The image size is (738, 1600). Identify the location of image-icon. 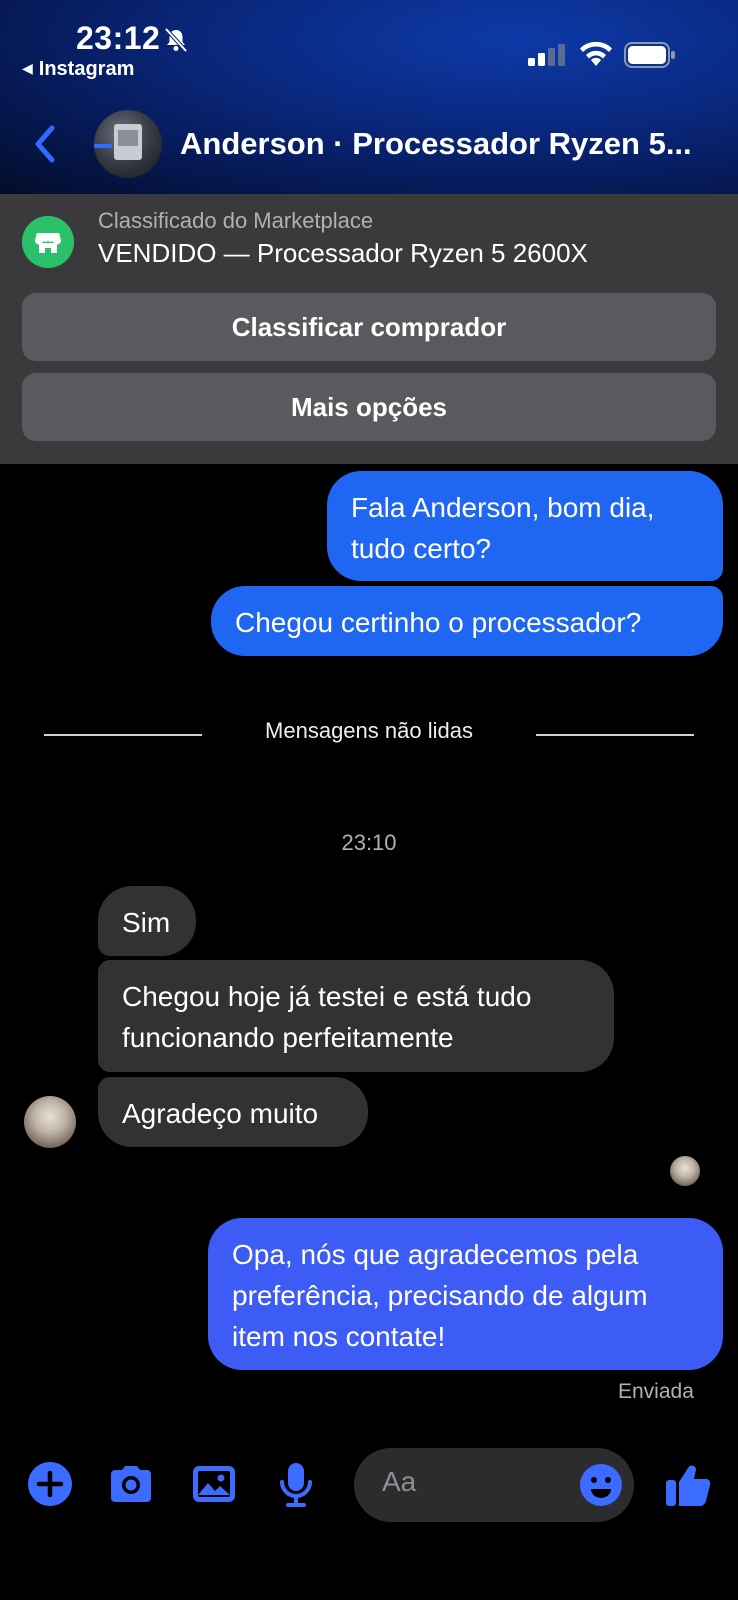
(214, 1484).